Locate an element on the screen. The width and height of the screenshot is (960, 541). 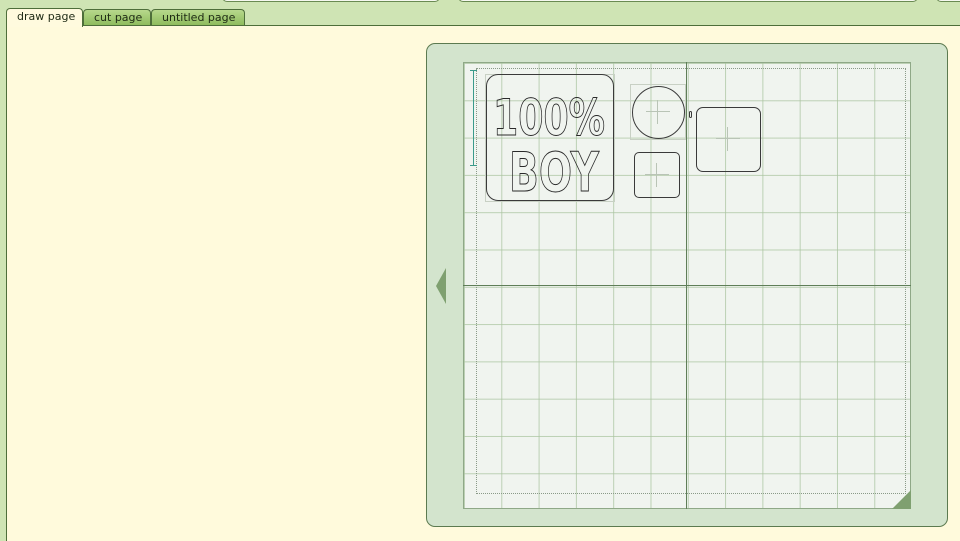
top-toolbar-strip is located at coordinates (480, 4).